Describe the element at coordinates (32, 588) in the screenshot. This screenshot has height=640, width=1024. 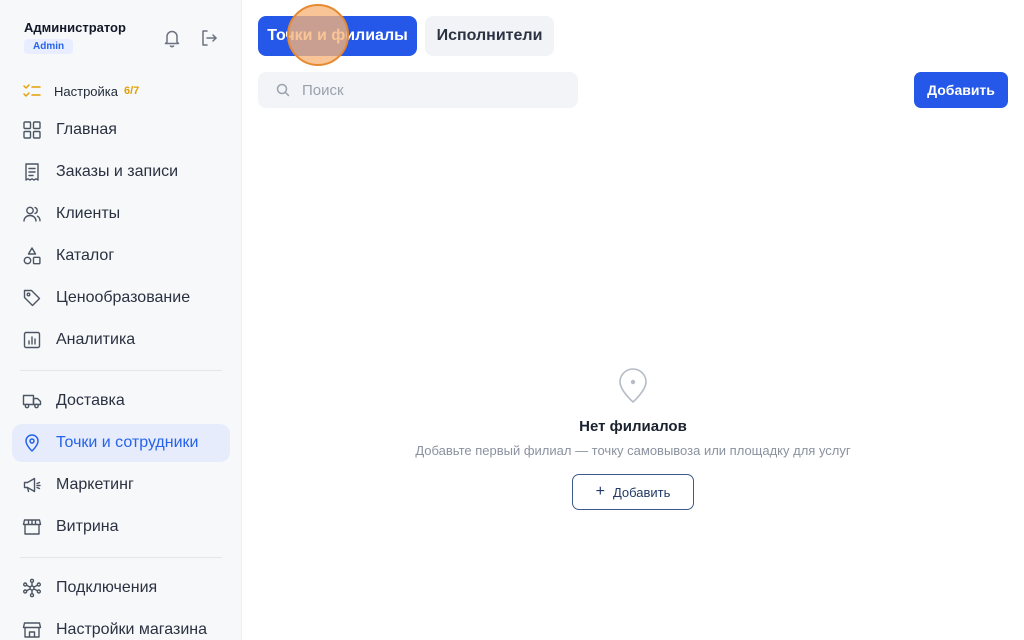
I see `network-icon` at that location.